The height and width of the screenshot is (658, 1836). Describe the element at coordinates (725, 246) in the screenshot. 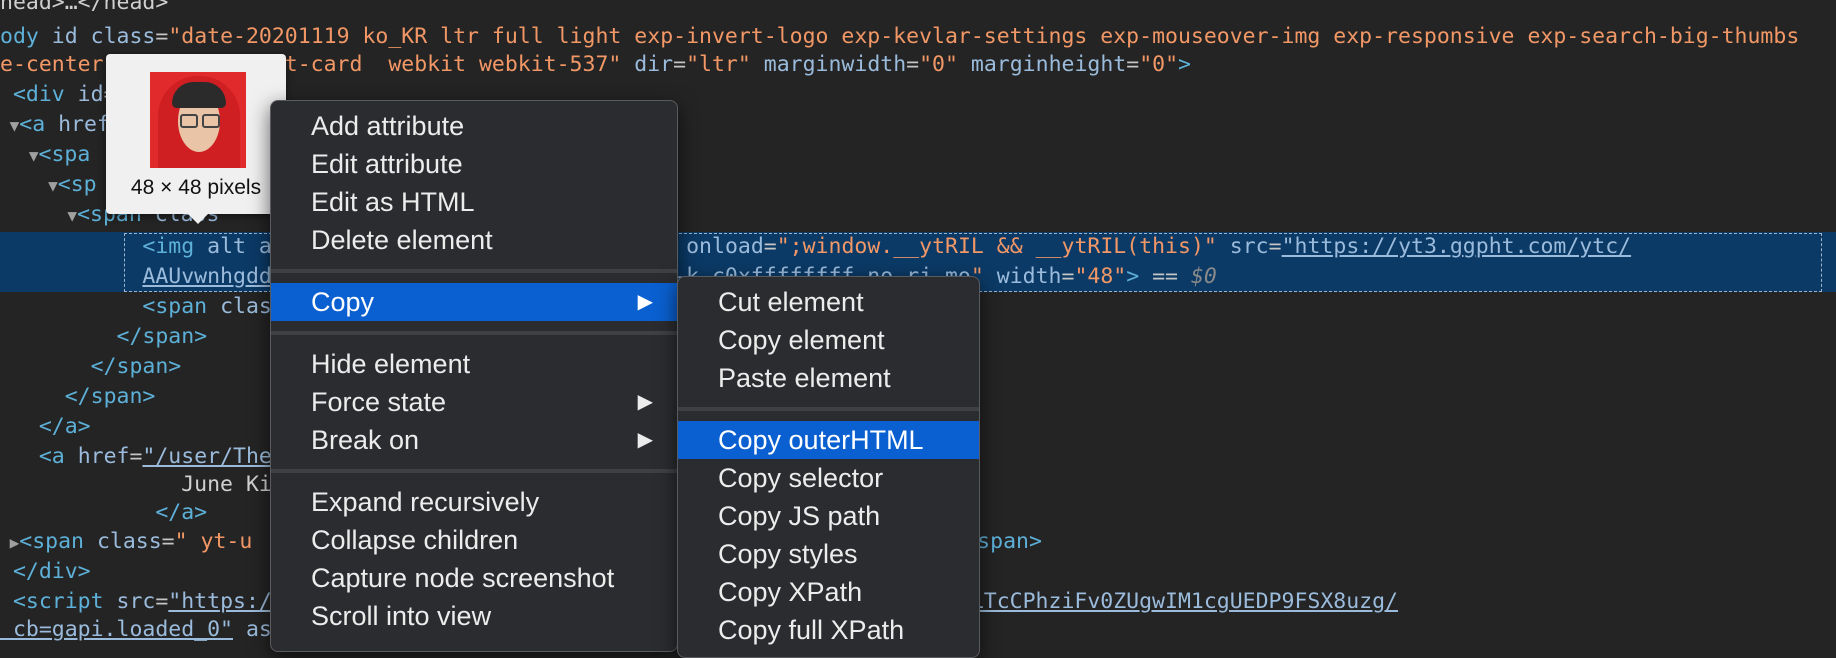

I see `code-token: onload` at that location.